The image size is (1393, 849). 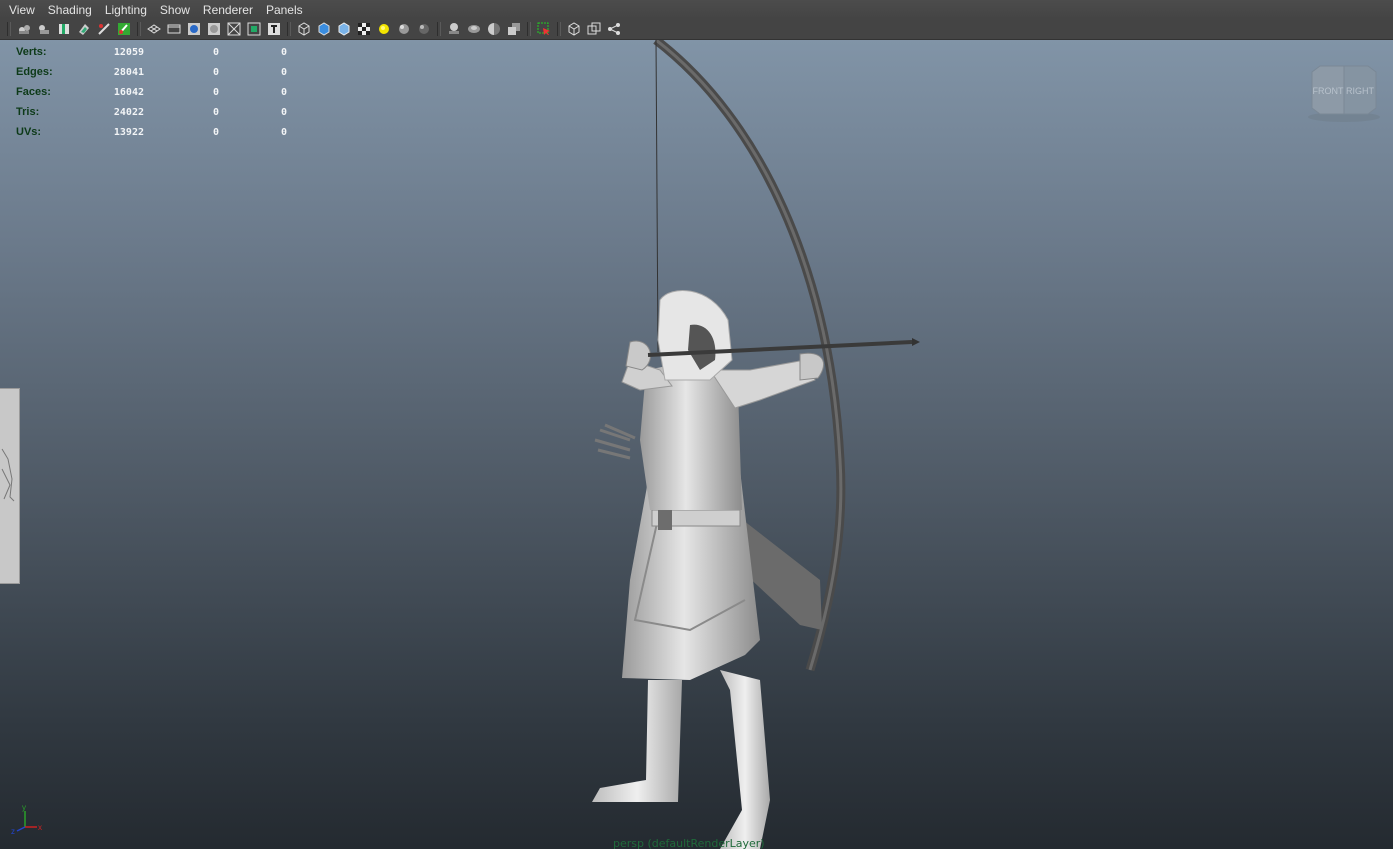 I want to click on camera-attributes-icon, so click(x=44, y=29).